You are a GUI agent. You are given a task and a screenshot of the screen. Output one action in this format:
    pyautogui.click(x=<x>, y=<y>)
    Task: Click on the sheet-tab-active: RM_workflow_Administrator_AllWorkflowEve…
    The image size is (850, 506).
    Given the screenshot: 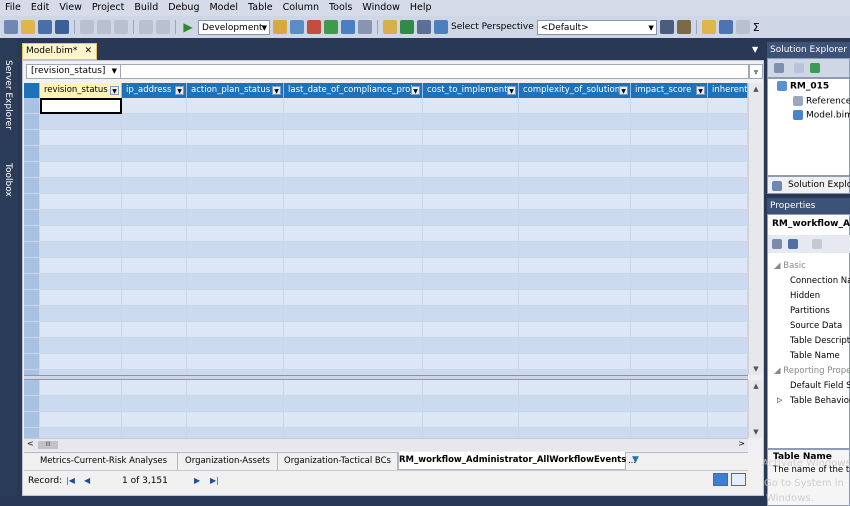 What is the action you would take?
    pyautogui.click(x=512, y=461)
    